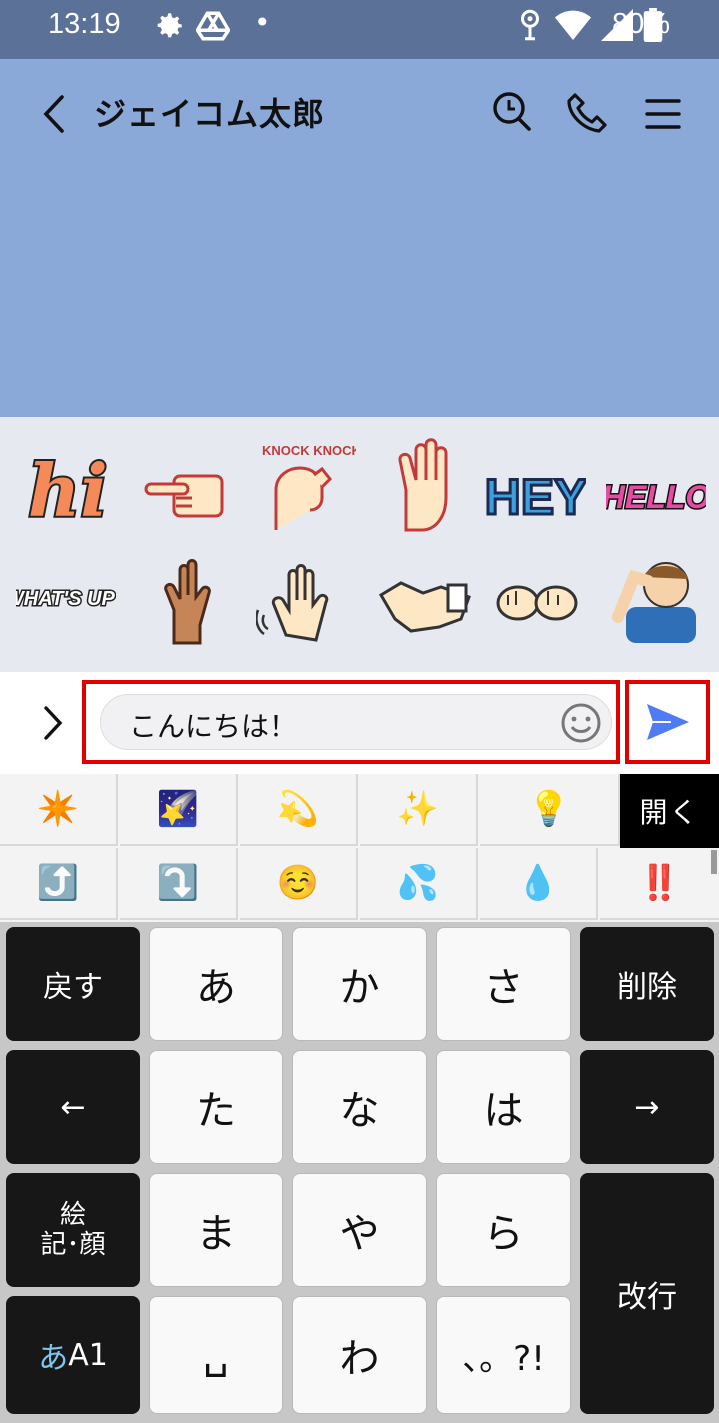 Image resolution: width=719 pixels, height=1423 pixels. What do you see at coordinates (503, 1355) in the screenshot?
I see `punctuation-key: 、。?!` at bounding box center [503, 1355].